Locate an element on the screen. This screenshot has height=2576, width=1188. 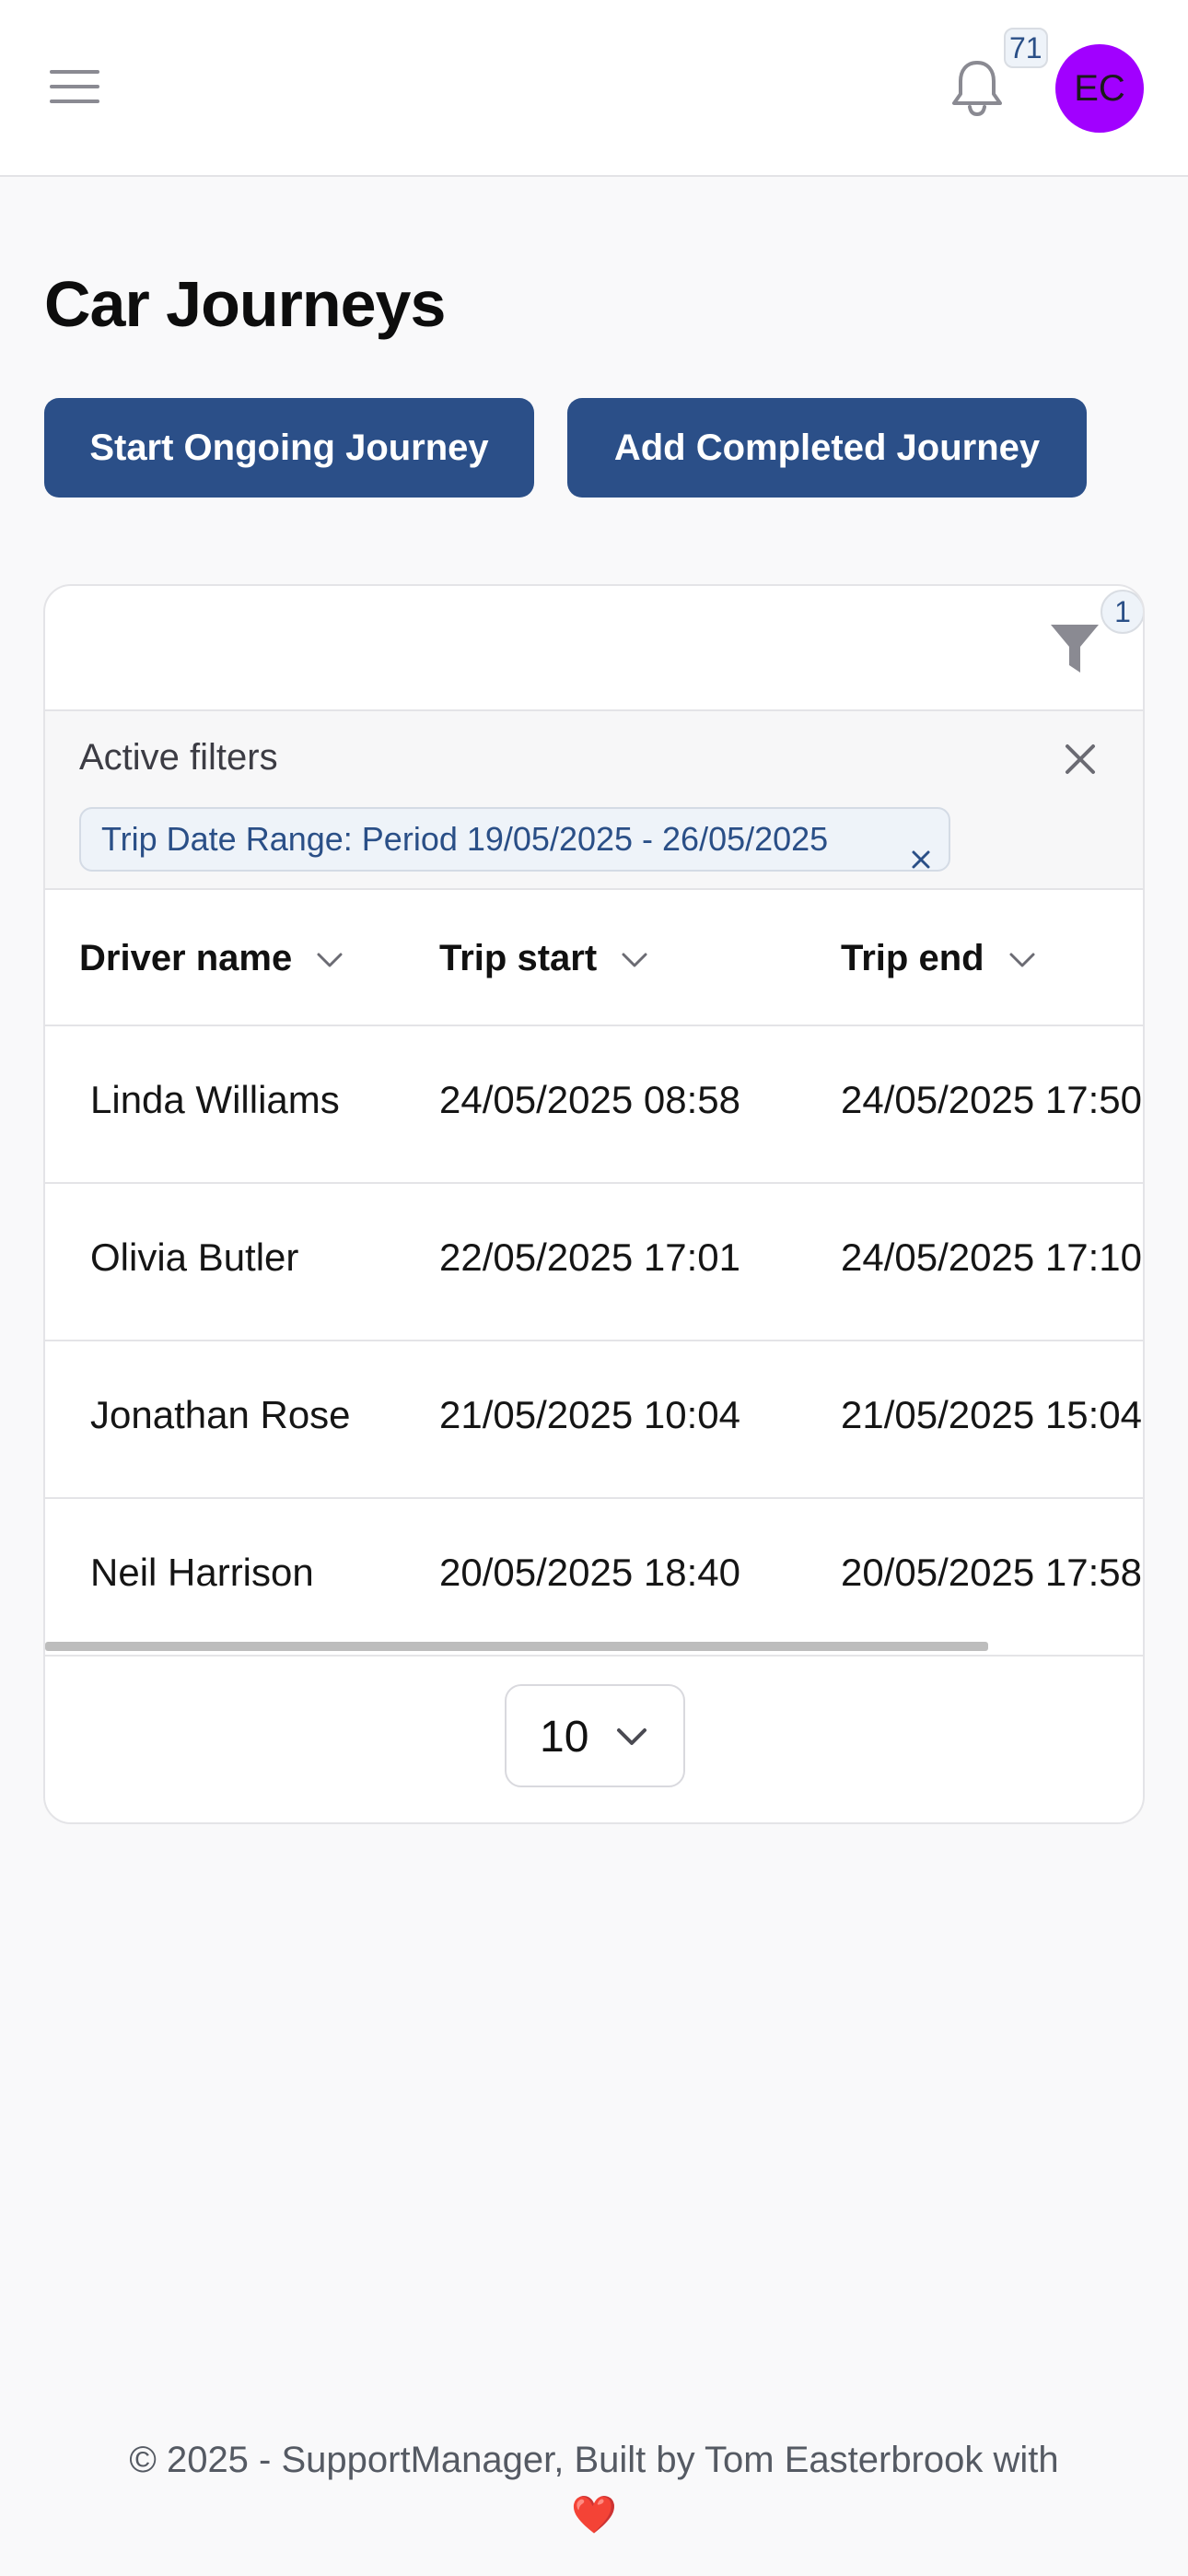
active-filters-label: Active filters is located at coordinates (178, 757).